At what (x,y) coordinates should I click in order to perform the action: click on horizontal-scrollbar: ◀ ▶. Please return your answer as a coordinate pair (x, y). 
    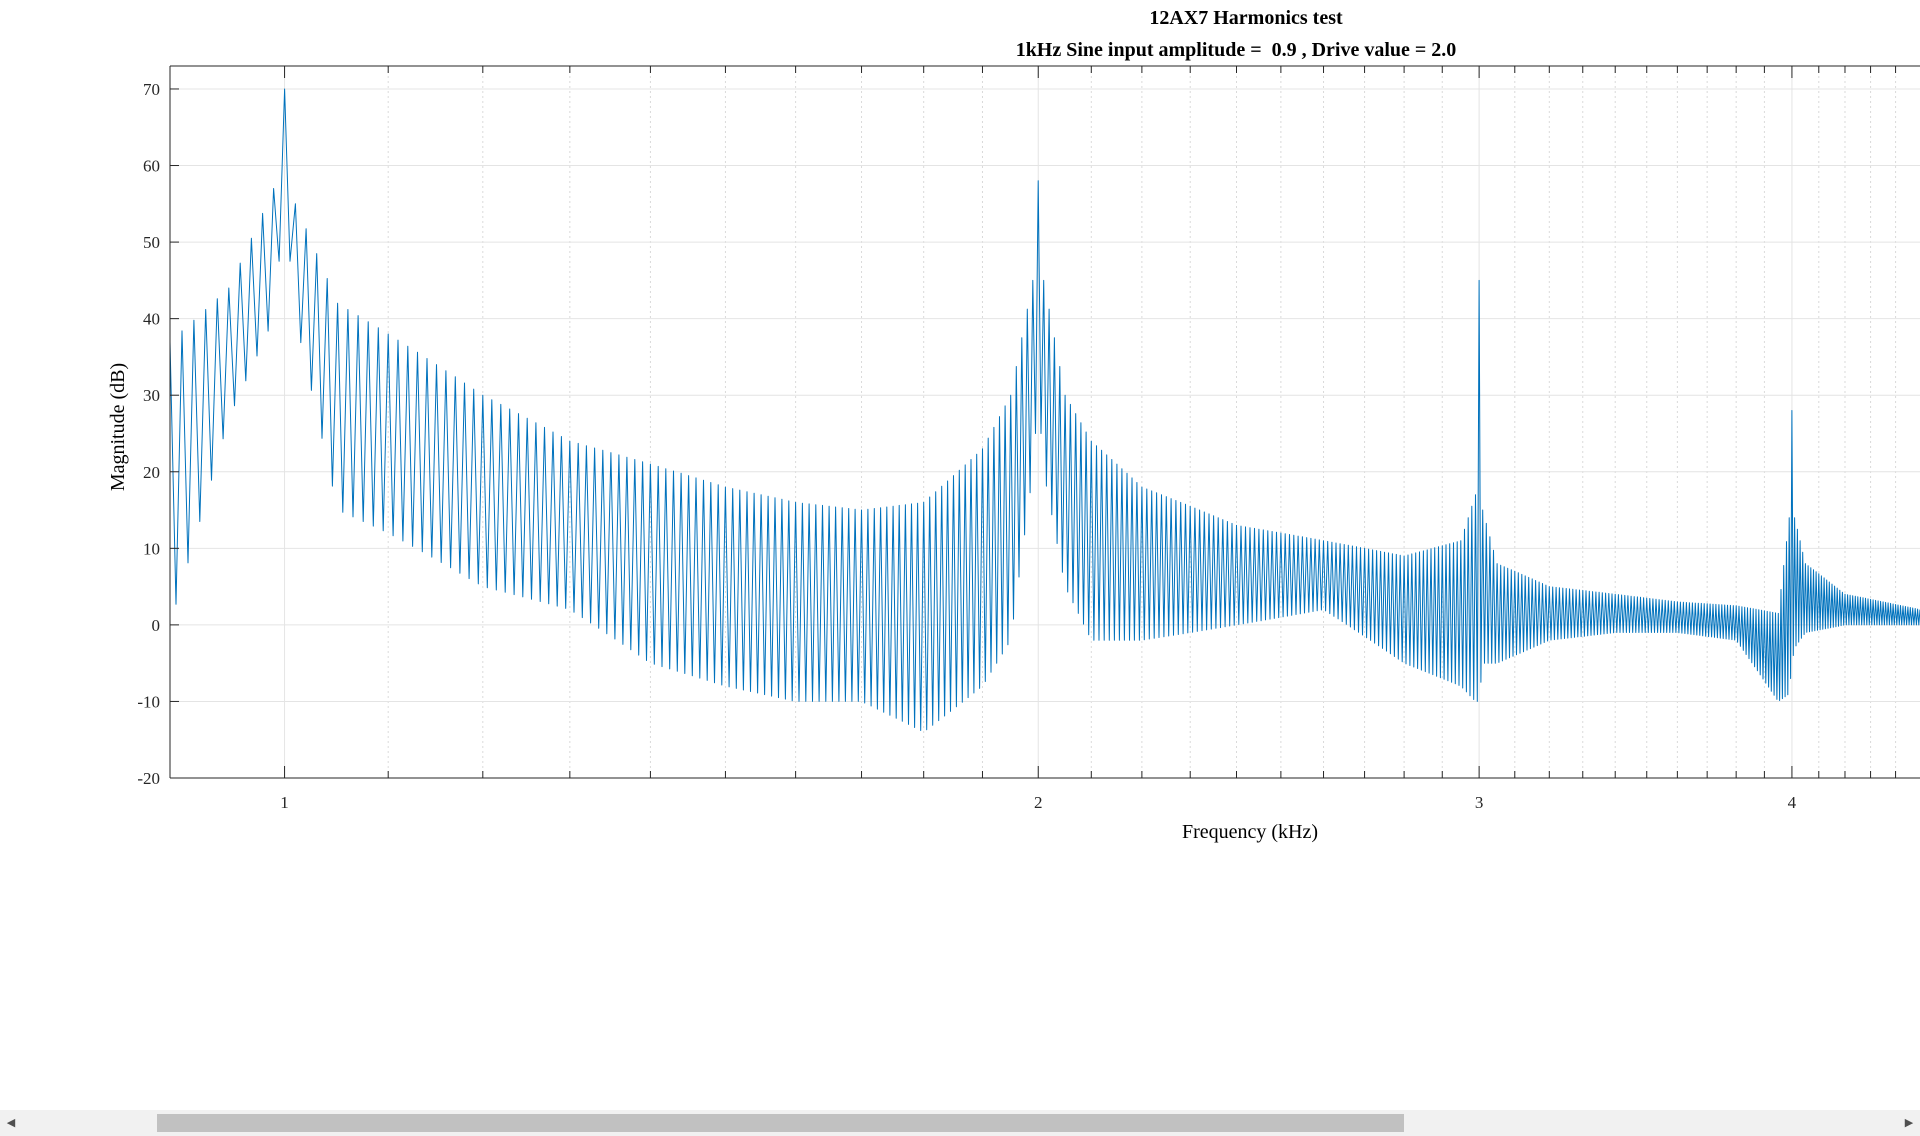
    Looking at the image, I should click on (960, 1123).